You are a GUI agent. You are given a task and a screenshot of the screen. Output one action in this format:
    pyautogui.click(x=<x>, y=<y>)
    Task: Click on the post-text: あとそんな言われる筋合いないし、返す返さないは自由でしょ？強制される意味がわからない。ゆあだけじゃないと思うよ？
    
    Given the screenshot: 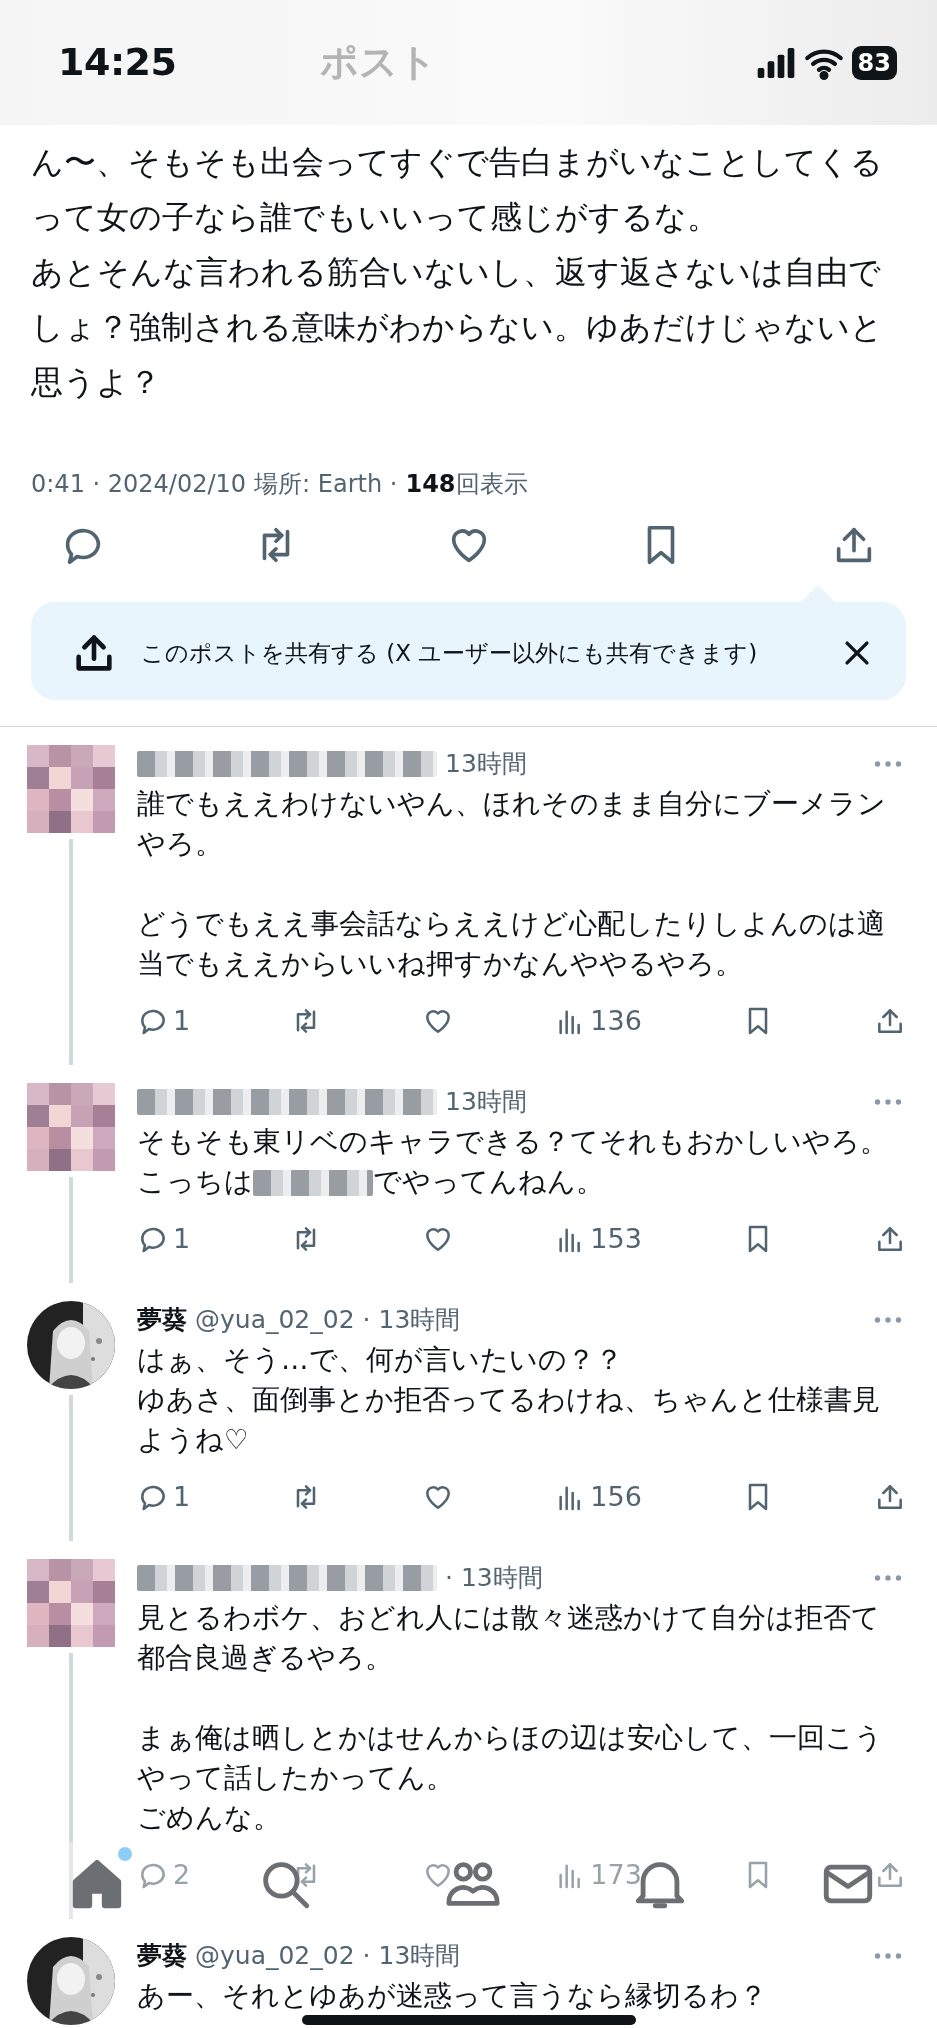 What is the action you would take?
    pyautogui.click(x=457, y=327)
    